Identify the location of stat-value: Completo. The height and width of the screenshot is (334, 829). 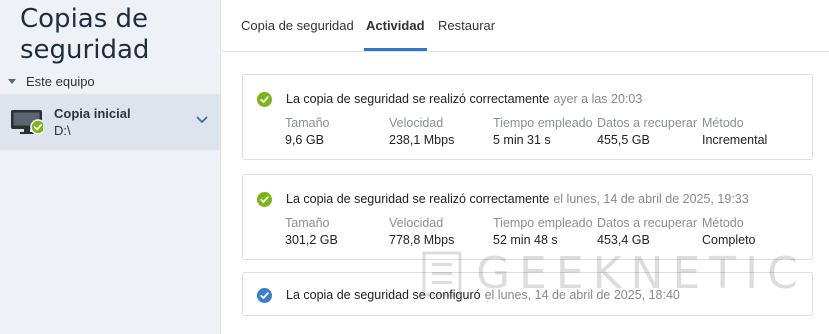
(729, 240).